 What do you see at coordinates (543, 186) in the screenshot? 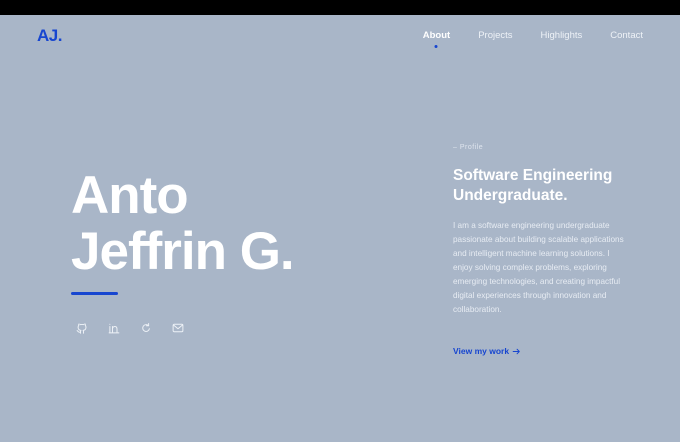
I see `profile-headline: Software Engineering Undergraduate.` at bounding box center [543, 186].